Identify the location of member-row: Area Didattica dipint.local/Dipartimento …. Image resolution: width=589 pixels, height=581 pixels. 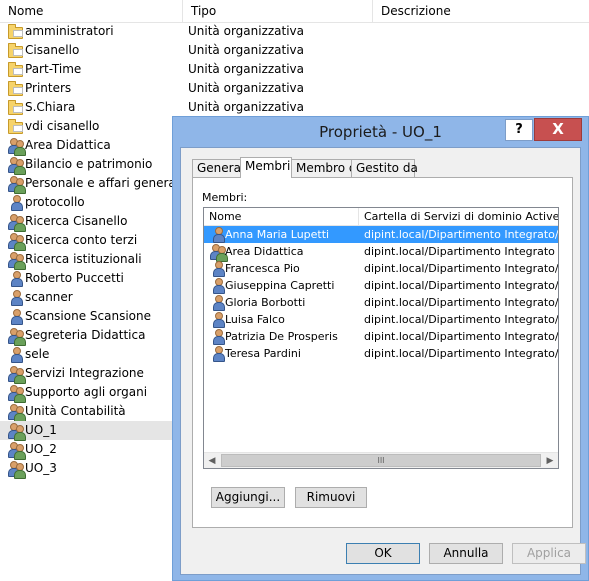
(381, 252).